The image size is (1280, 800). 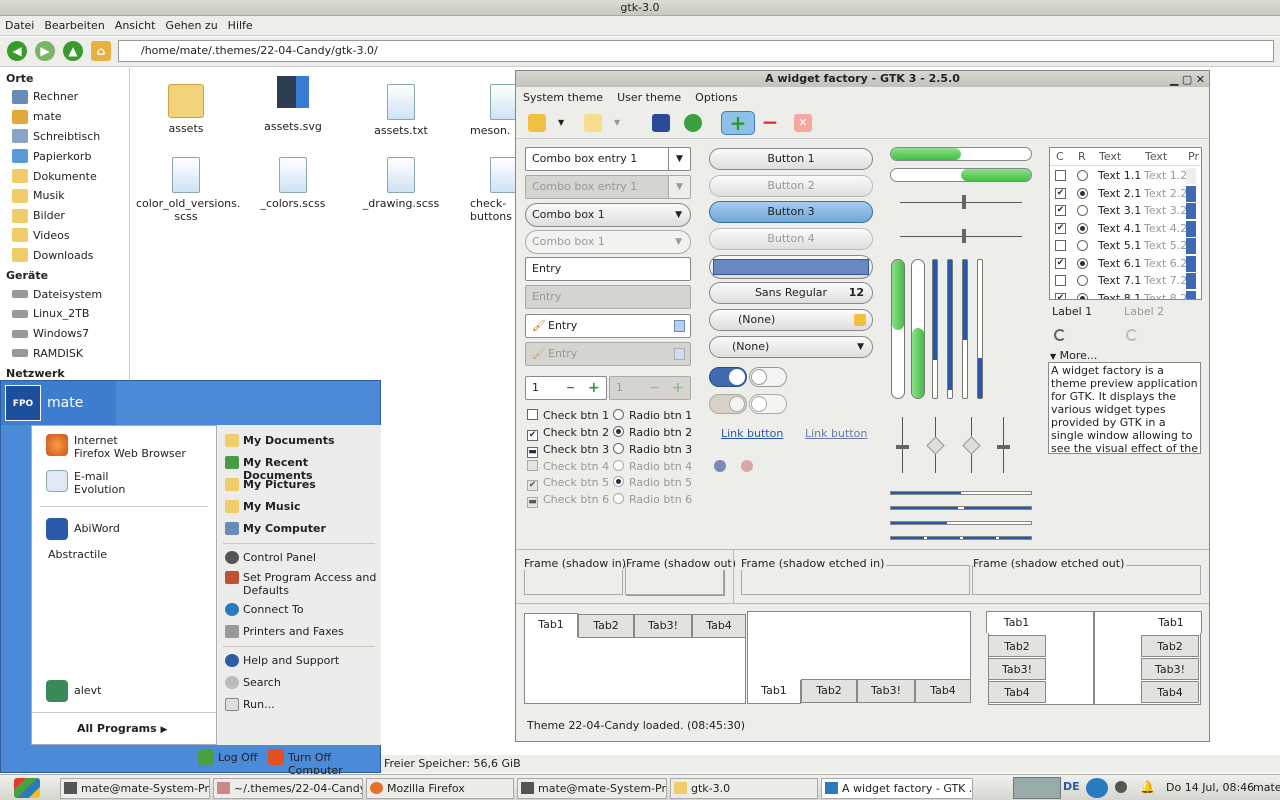 What do you see at coordinates (492, 190) in the screenshot?
I see `file-item: check- buttons` at bounding box center [492, 190].